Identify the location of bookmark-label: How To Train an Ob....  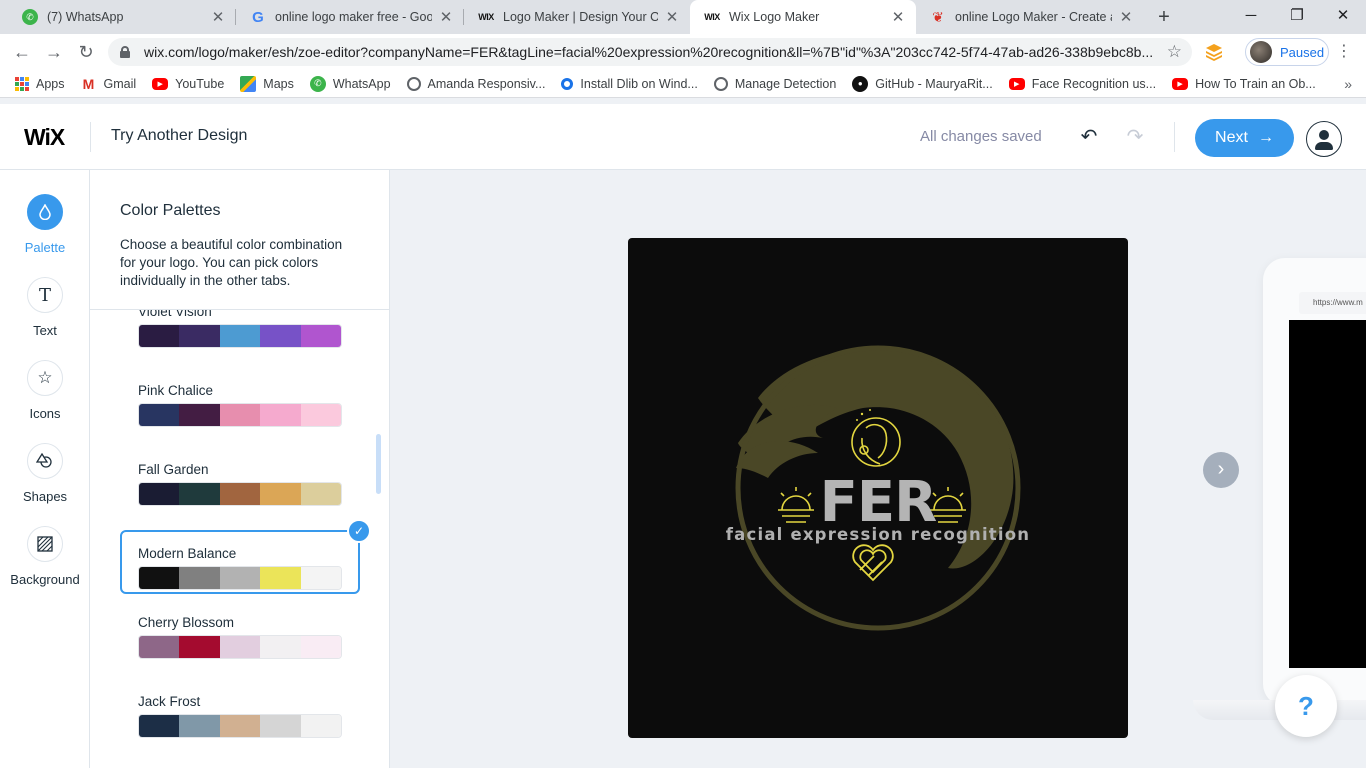
(1255, 83).